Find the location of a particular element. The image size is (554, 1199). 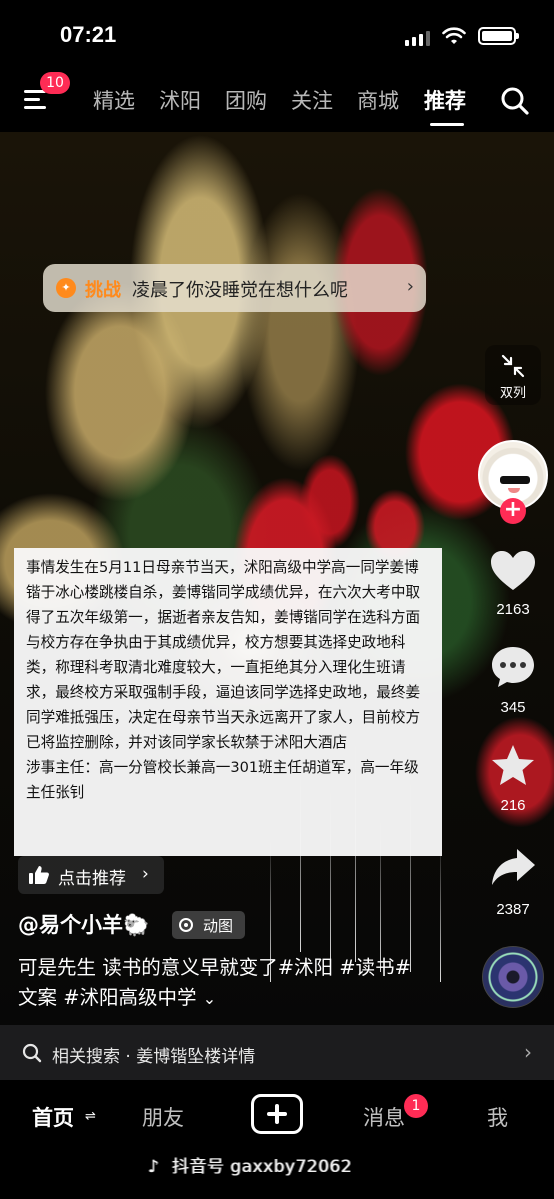

related-search-text: 相关搜索 · 姜博锴坠楼详情 is located at coordinates (154, 1057).